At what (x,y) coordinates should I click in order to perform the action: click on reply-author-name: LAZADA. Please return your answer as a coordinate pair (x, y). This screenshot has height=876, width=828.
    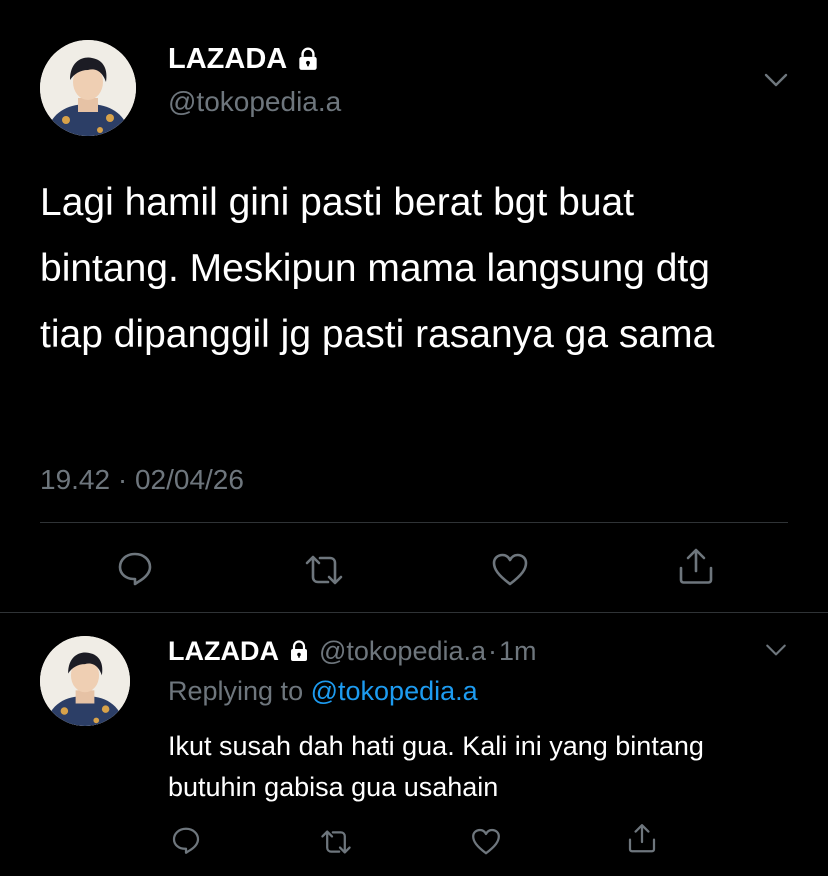
    Looking at the image, I should click on (239, 651).